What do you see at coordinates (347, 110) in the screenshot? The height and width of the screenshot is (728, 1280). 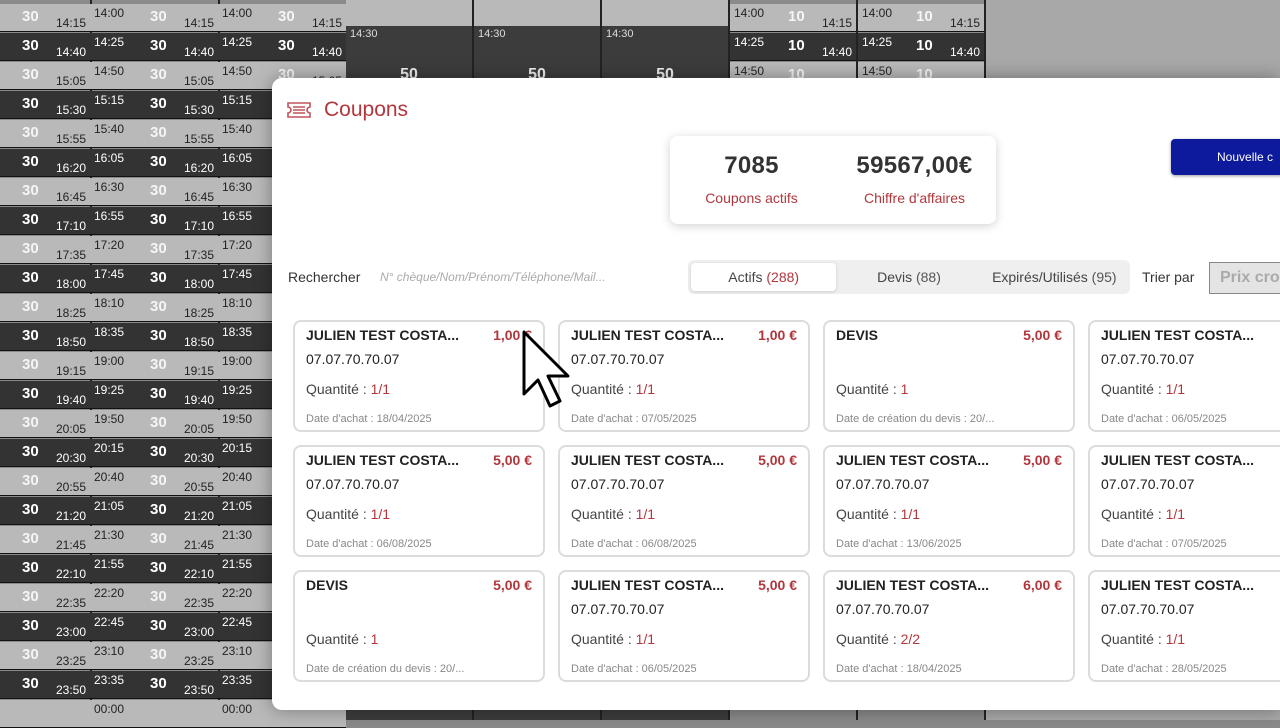 I see `modal-header: Coupons` at bounding box center [347, 110].